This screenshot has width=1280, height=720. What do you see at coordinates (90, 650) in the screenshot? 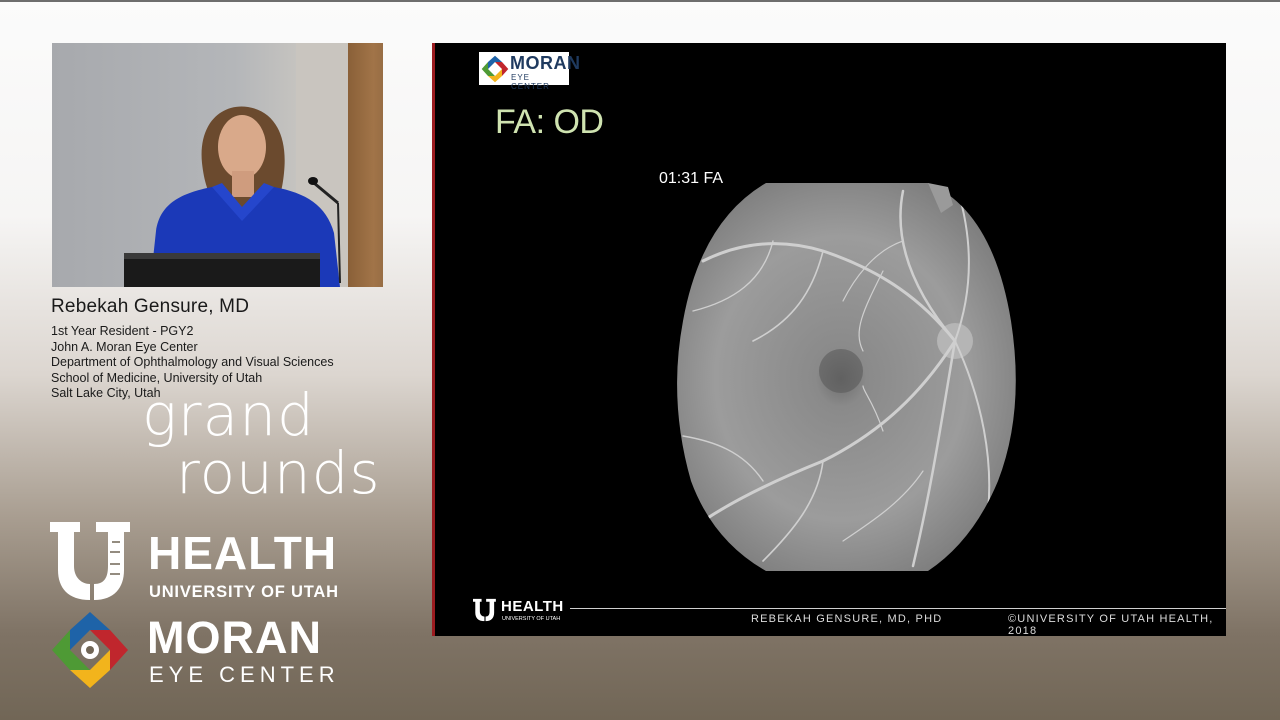
I see `moran-eye-center-logo-icon` at bounding box center [90, 650].